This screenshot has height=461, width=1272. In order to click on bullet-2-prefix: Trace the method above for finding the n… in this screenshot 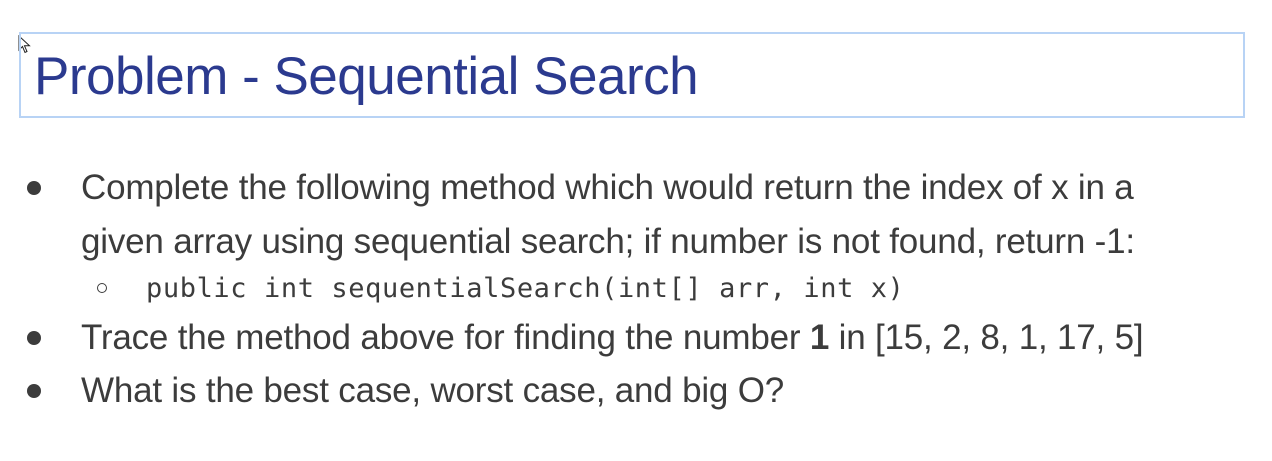, I will do `click(445, 337)`.